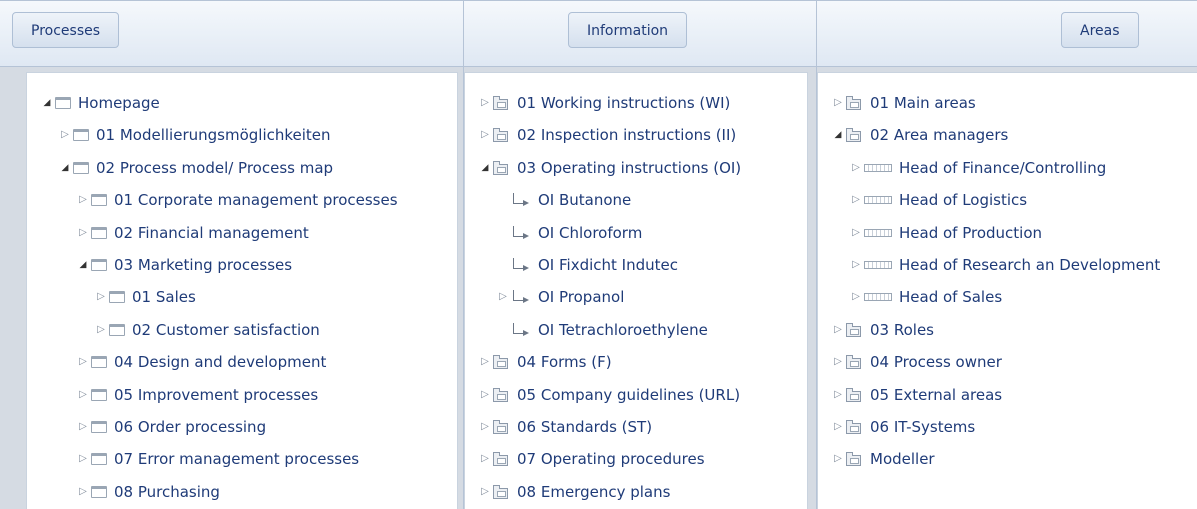 The height and width of the screenshot is (509, 1197). I want to click on tree-node: ▷ 06 IT-Systems, so click(902, 427).